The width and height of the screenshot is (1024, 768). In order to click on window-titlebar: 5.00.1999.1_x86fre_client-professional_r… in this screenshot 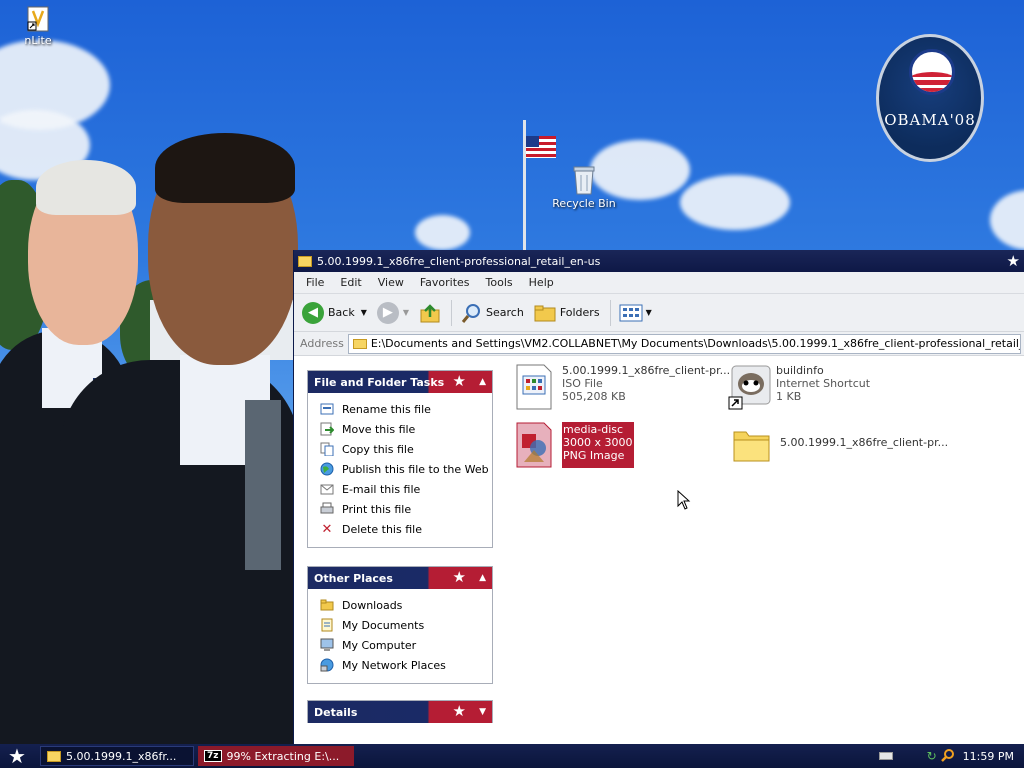, I will do `click(659, 261)`.